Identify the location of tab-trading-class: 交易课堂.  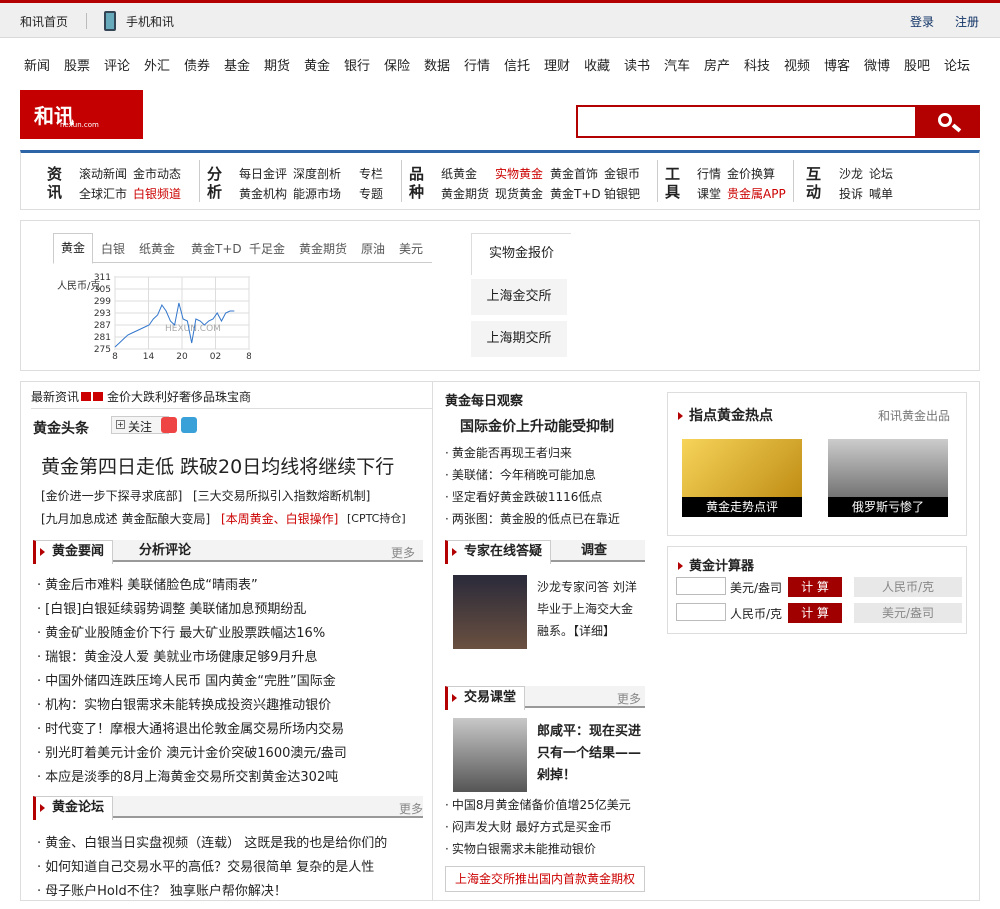
(485, 698).